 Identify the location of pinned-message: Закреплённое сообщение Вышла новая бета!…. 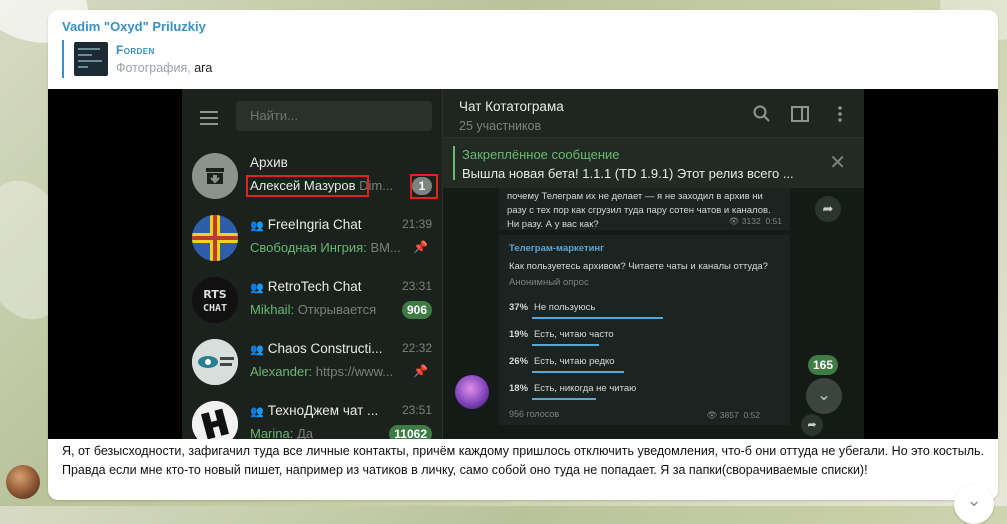
(653, 163).